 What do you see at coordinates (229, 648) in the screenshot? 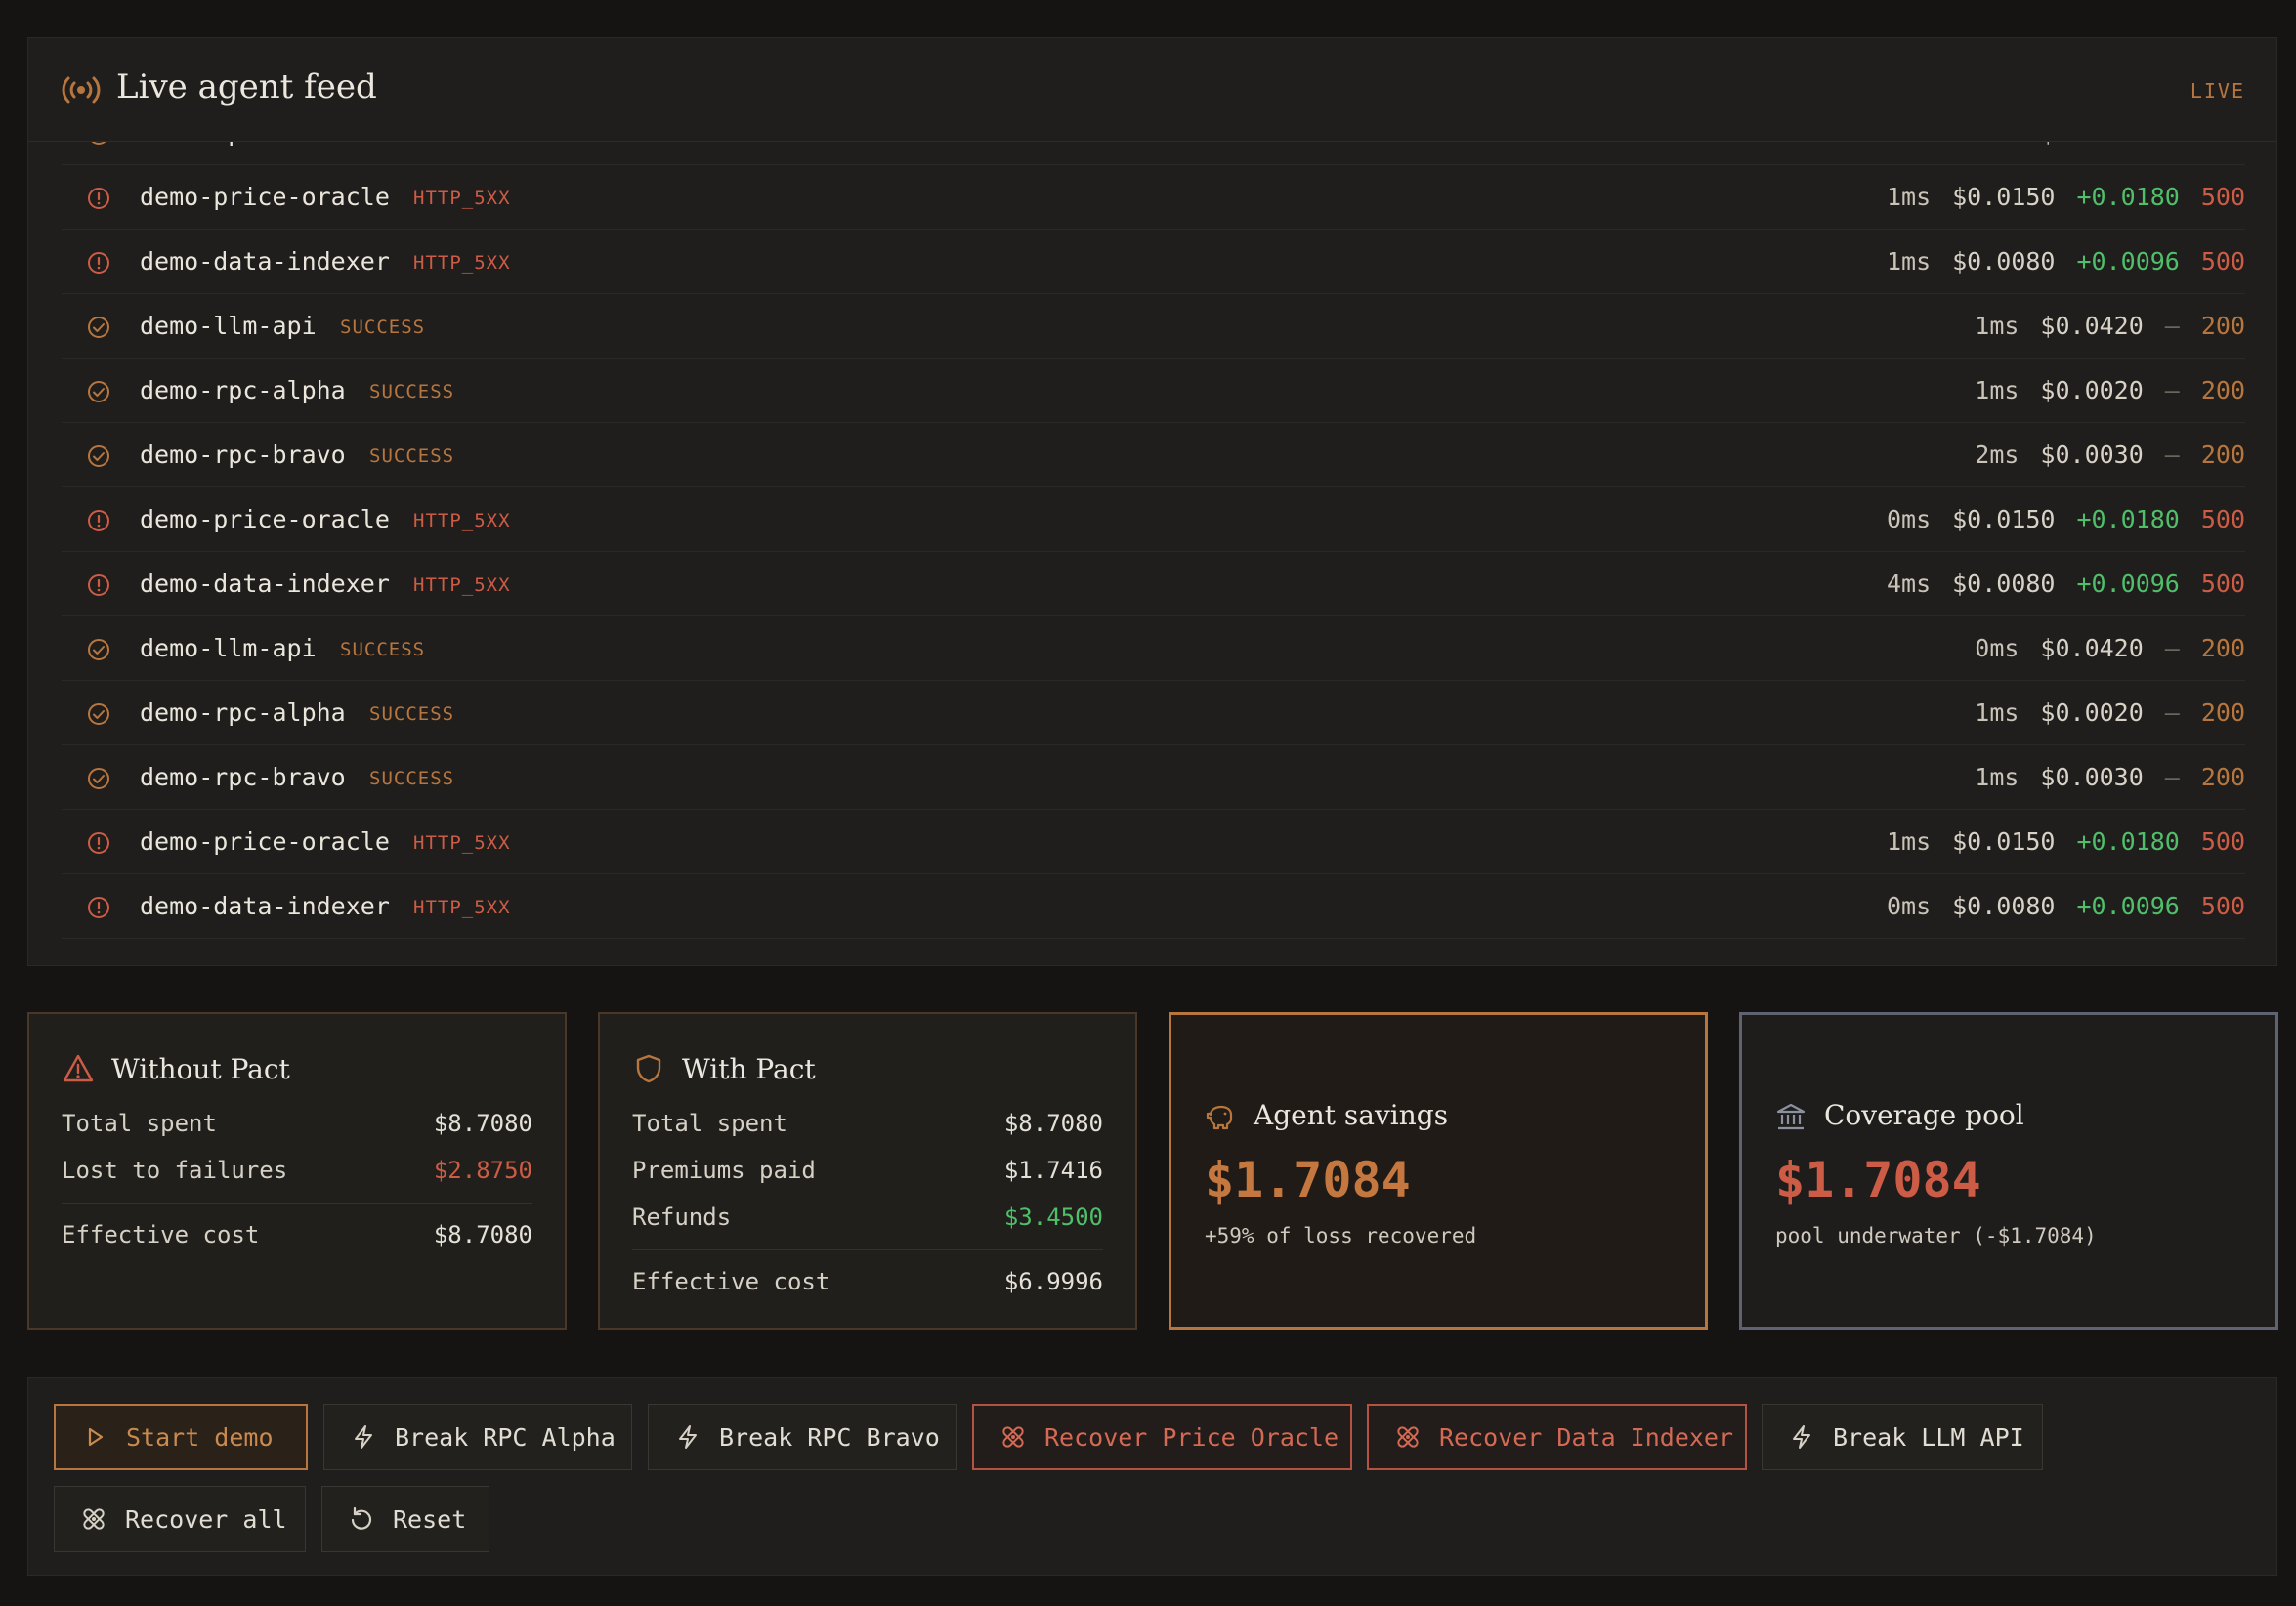
I see `endpoint-name: demo-llm-api` at bounding box center [229, 648].